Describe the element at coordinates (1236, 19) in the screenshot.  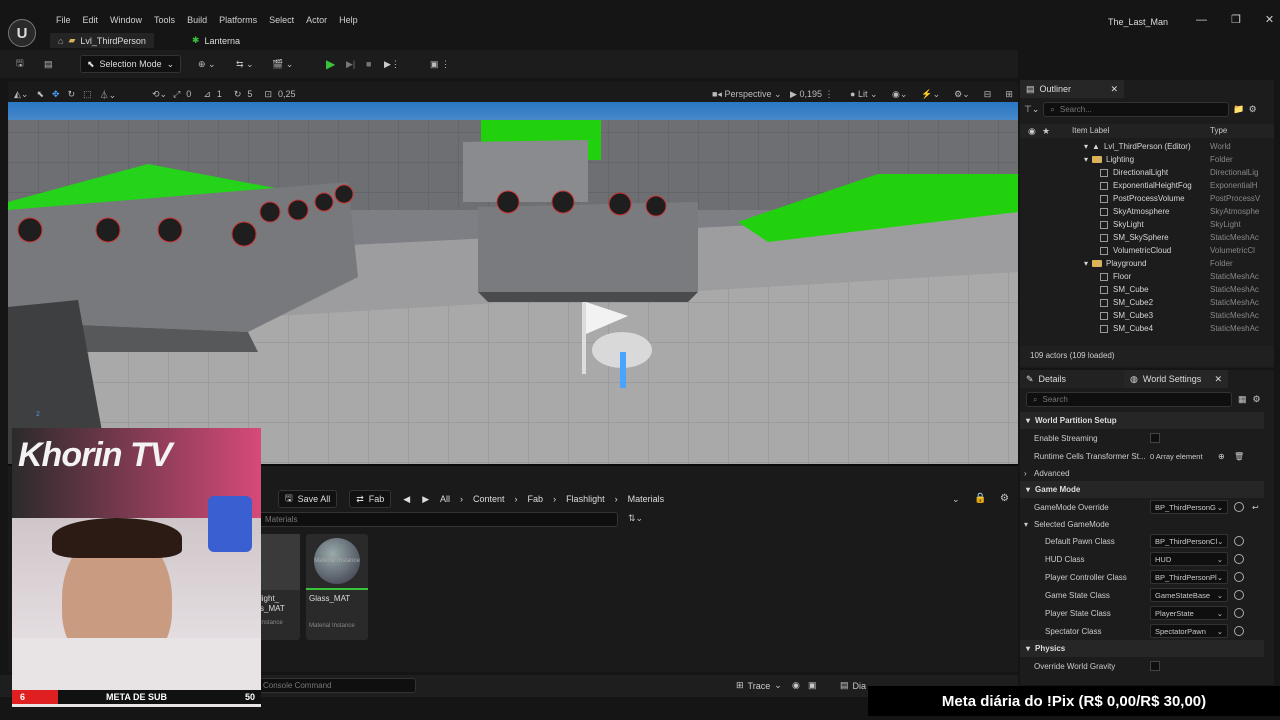
I see `maximize-icon: ❐` at that location.